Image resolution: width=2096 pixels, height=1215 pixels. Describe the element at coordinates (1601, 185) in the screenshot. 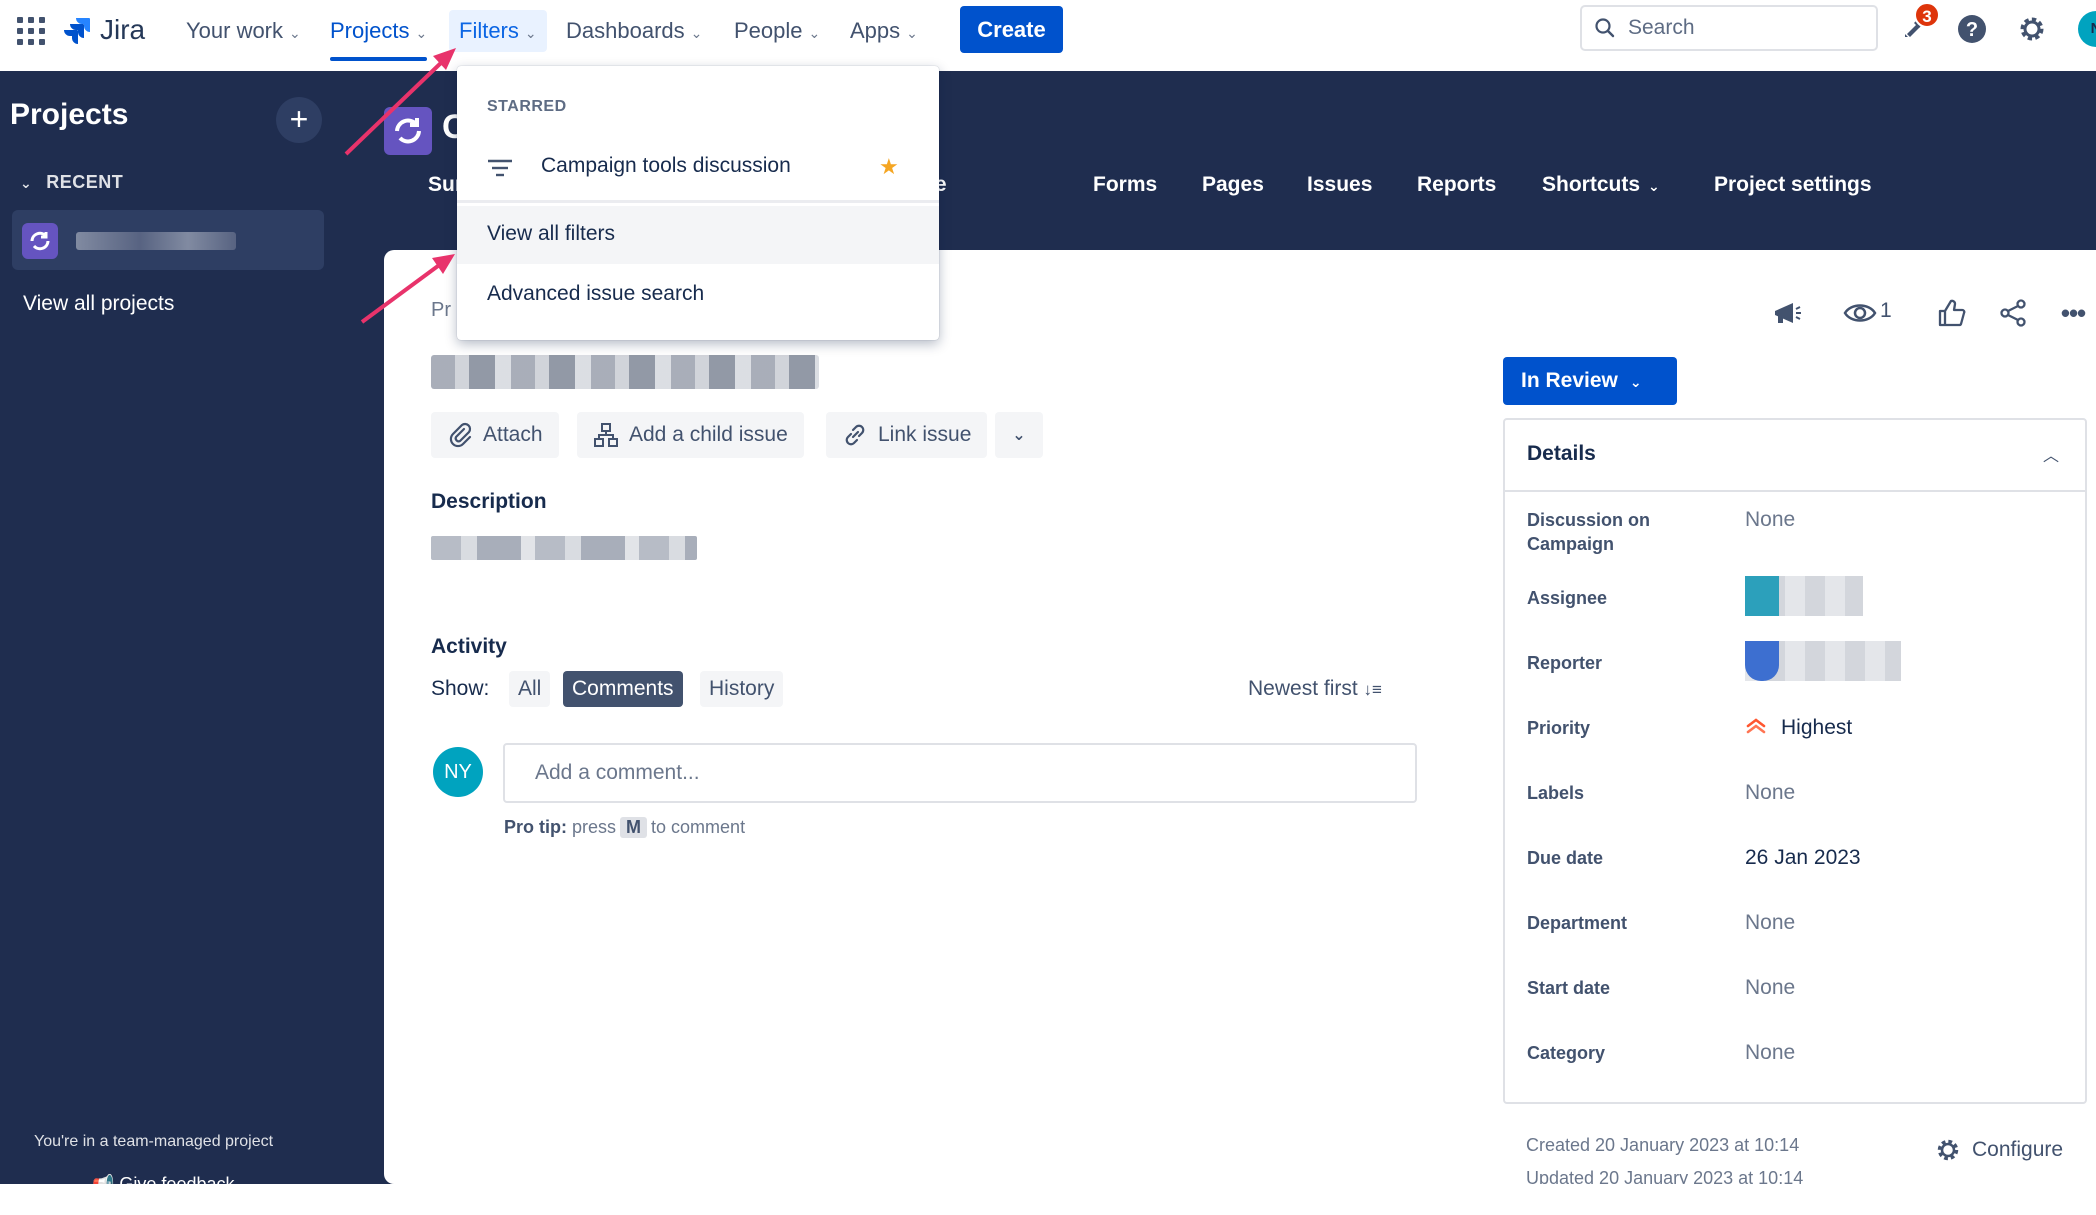

I see `tab-shortcuts: Shortcuts ⌄` at that location.